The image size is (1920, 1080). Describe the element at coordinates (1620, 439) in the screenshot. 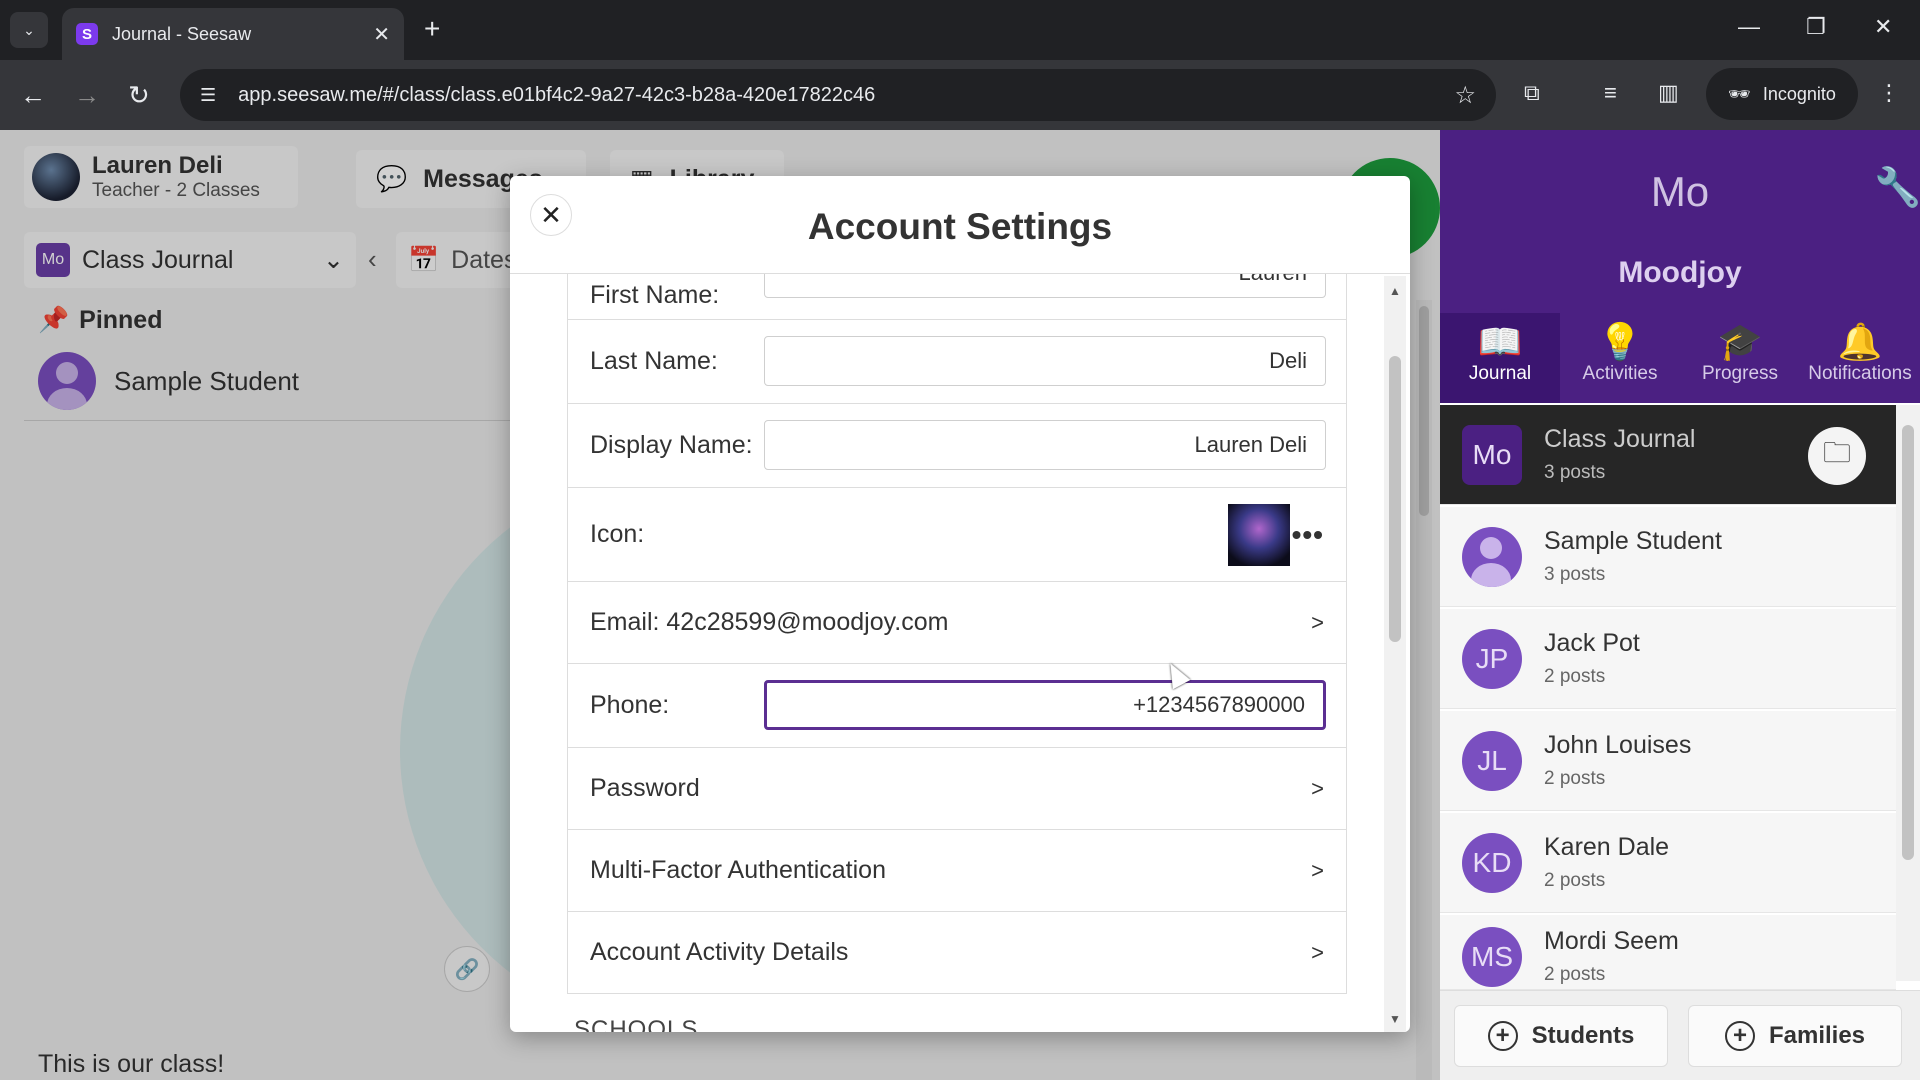

I see `list-item-name: Class Journal` at that location.